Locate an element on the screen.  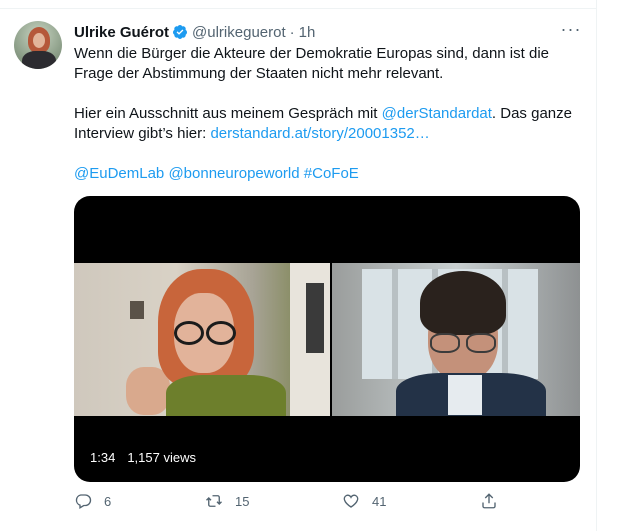
video-views: 1,157 views is located at coordinates (161, 457).